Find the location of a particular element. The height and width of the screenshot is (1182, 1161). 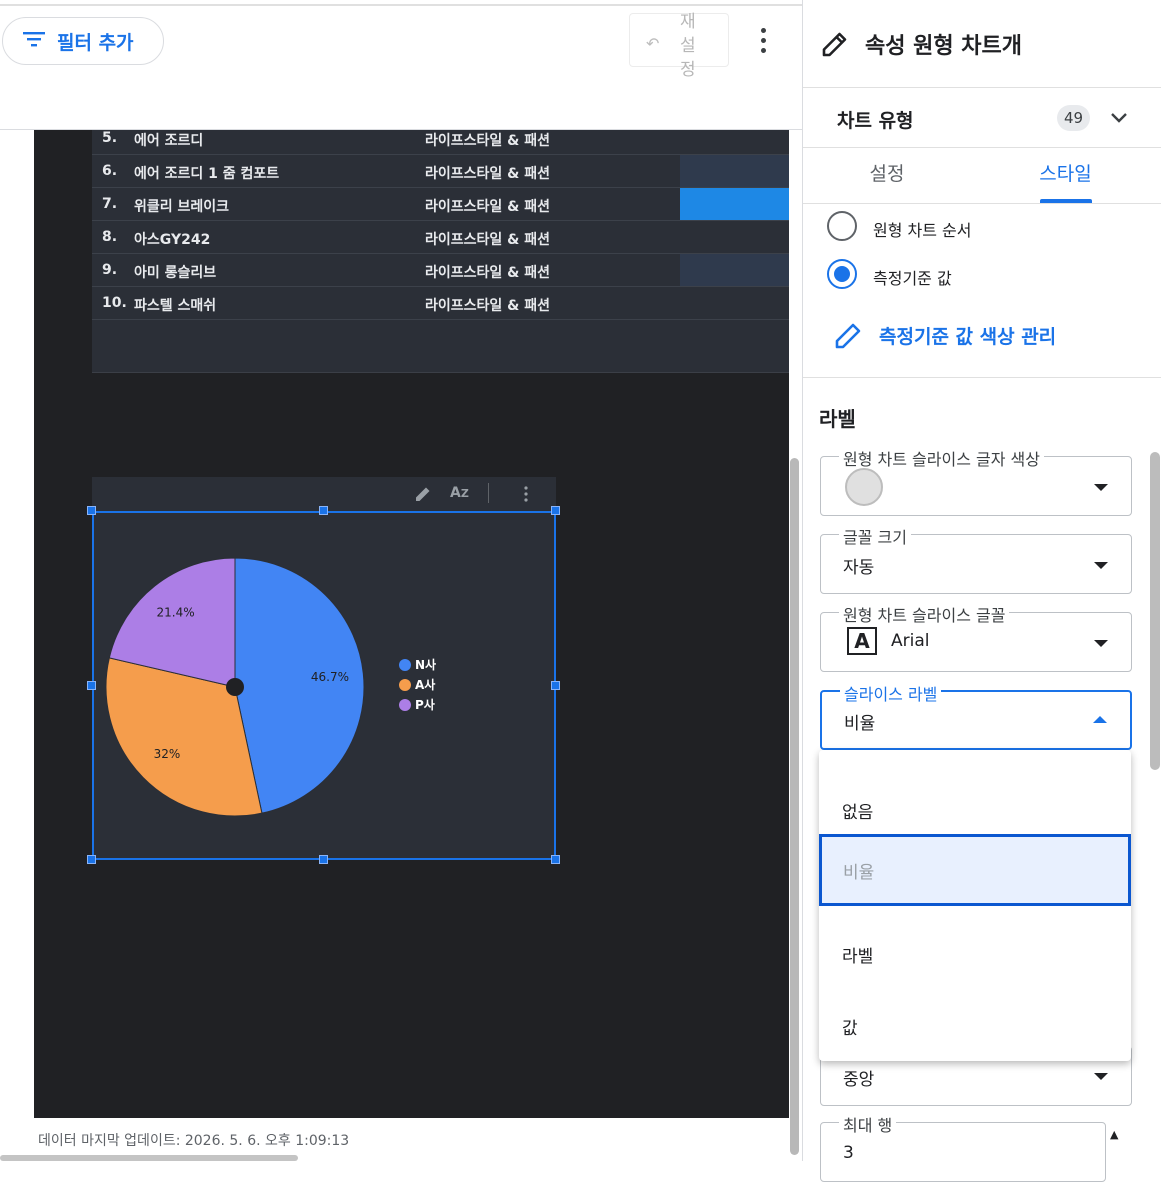

row-product-name: 아미 롱슬리브 is located at coordinates (175, 273).